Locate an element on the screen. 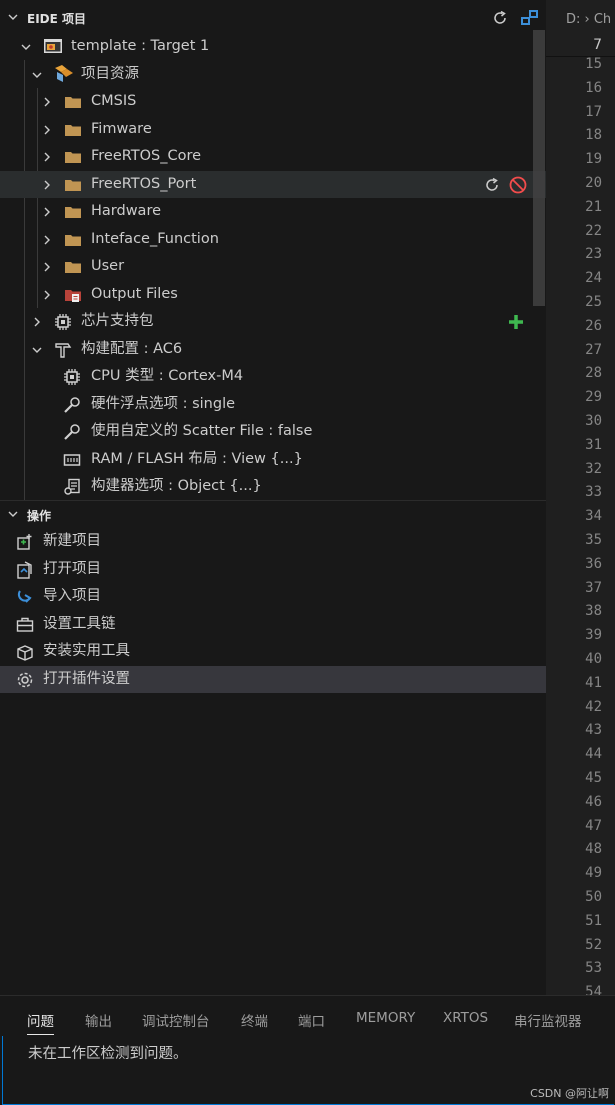 The width and height of the screenshot is (615, 1105). tab-terminal: 终端 is located at coordinates (254, 1020).